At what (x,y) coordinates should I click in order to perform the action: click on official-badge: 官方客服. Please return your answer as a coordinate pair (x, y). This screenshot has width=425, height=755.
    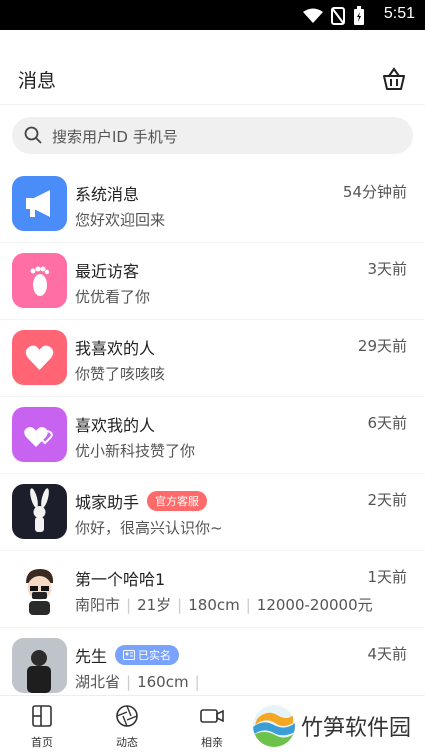
    Looking at the image, I should click on (177, 501).